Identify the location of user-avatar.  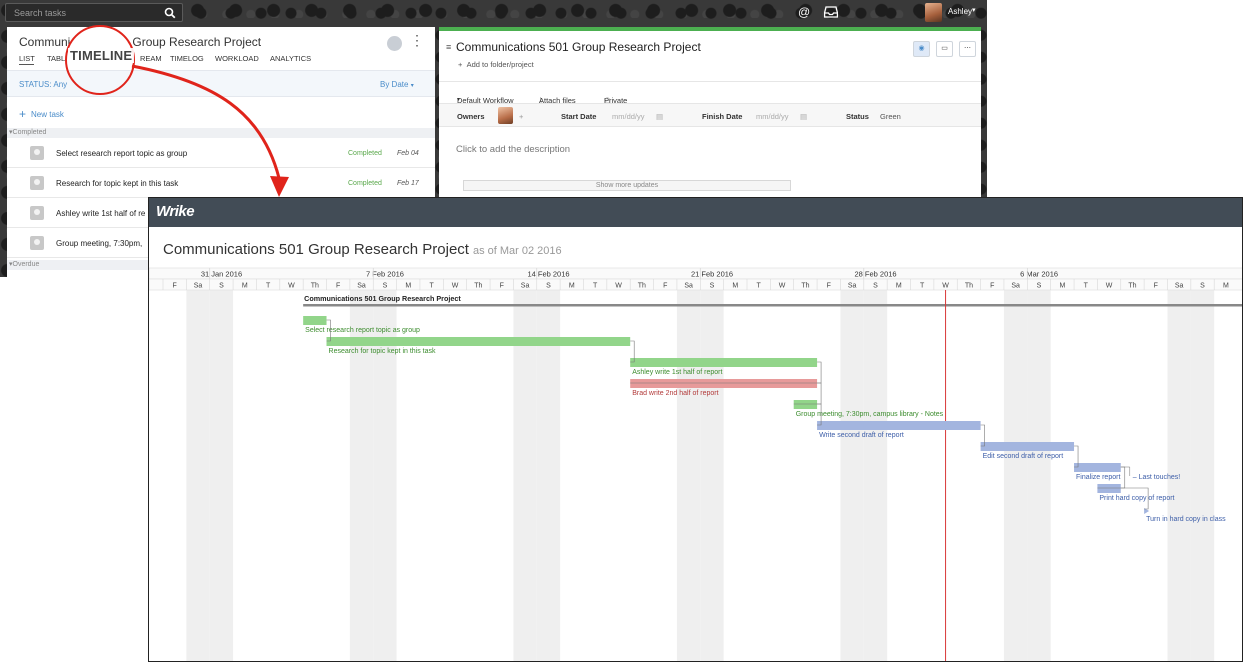
(933, 12).